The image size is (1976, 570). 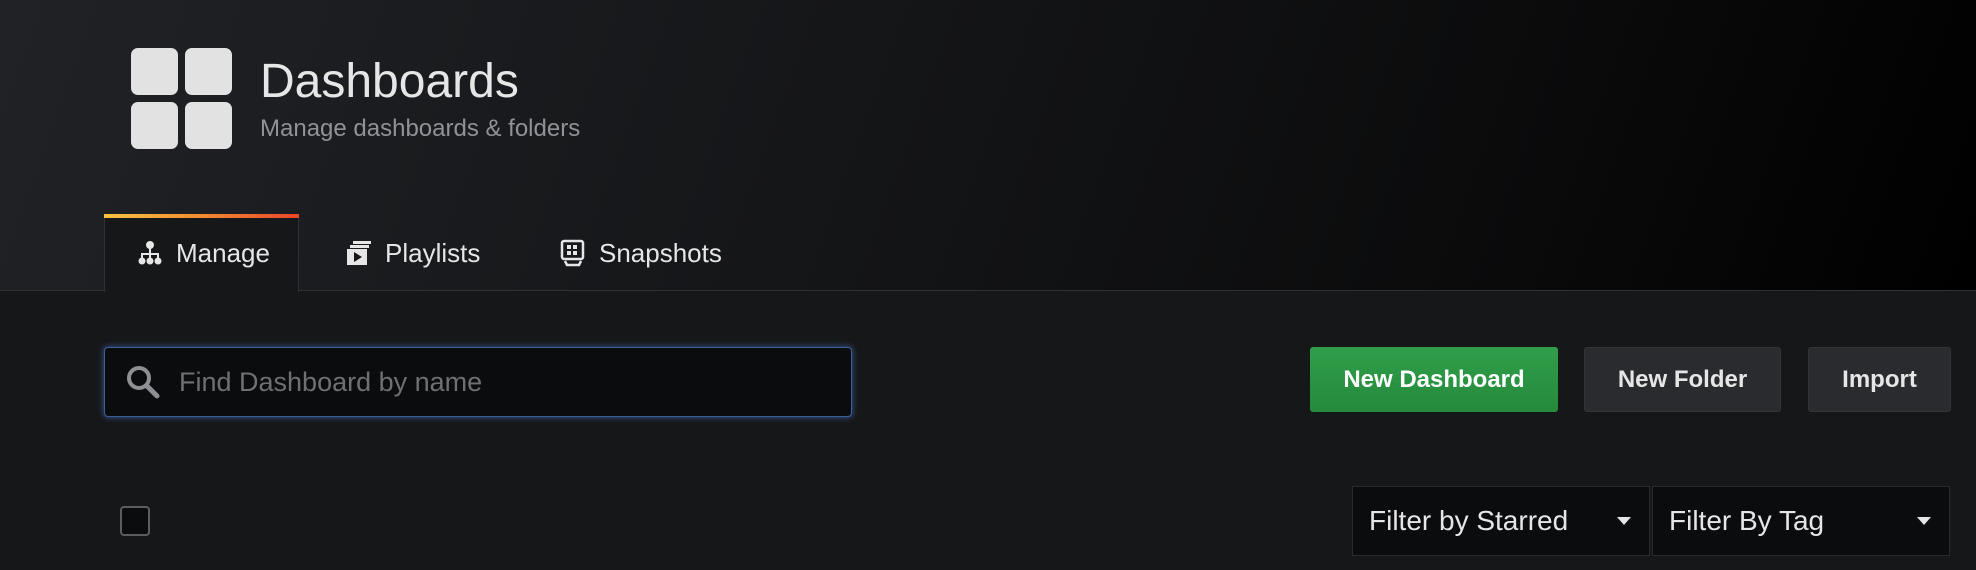 What do you see at coordinates (223, 252) in the screenshot?
I see `tab-manage-label: Manage` at bounding box center [223, 252].